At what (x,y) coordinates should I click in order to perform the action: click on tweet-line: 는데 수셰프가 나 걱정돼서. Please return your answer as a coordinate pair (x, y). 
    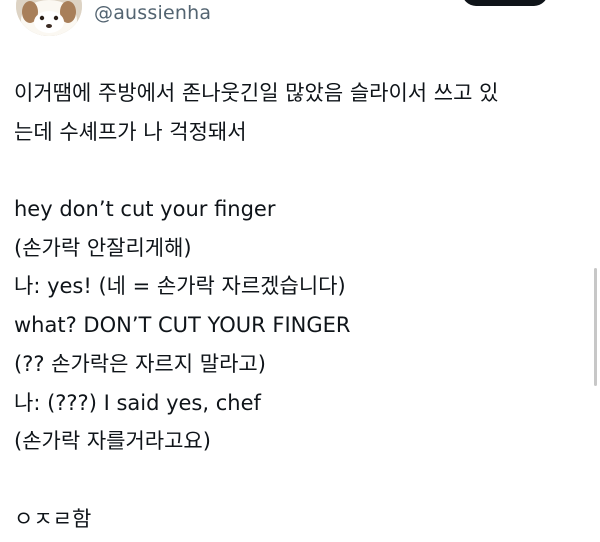
    Looking at the image, I should click on (130, 131).